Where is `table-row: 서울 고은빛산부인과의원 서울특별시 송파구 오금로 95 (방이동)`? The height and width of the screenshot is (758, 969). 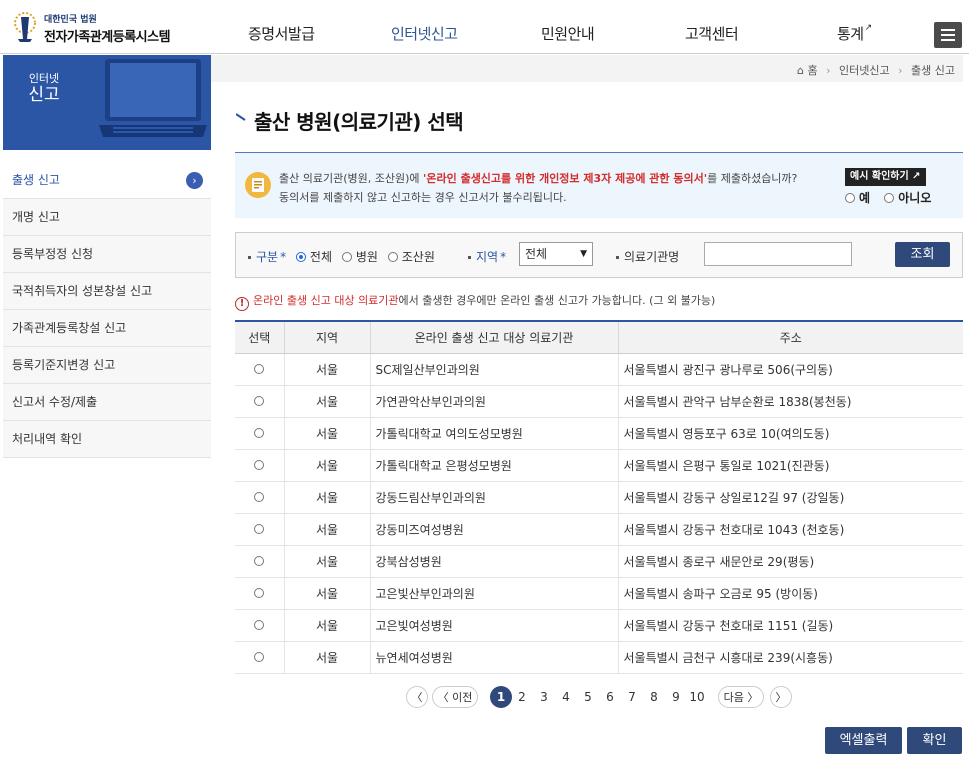 table-row: 서울 고은빛산부인과의원 서울특별시 송파구 오금로 95 (방이동) is located at coordinates (599, 593).